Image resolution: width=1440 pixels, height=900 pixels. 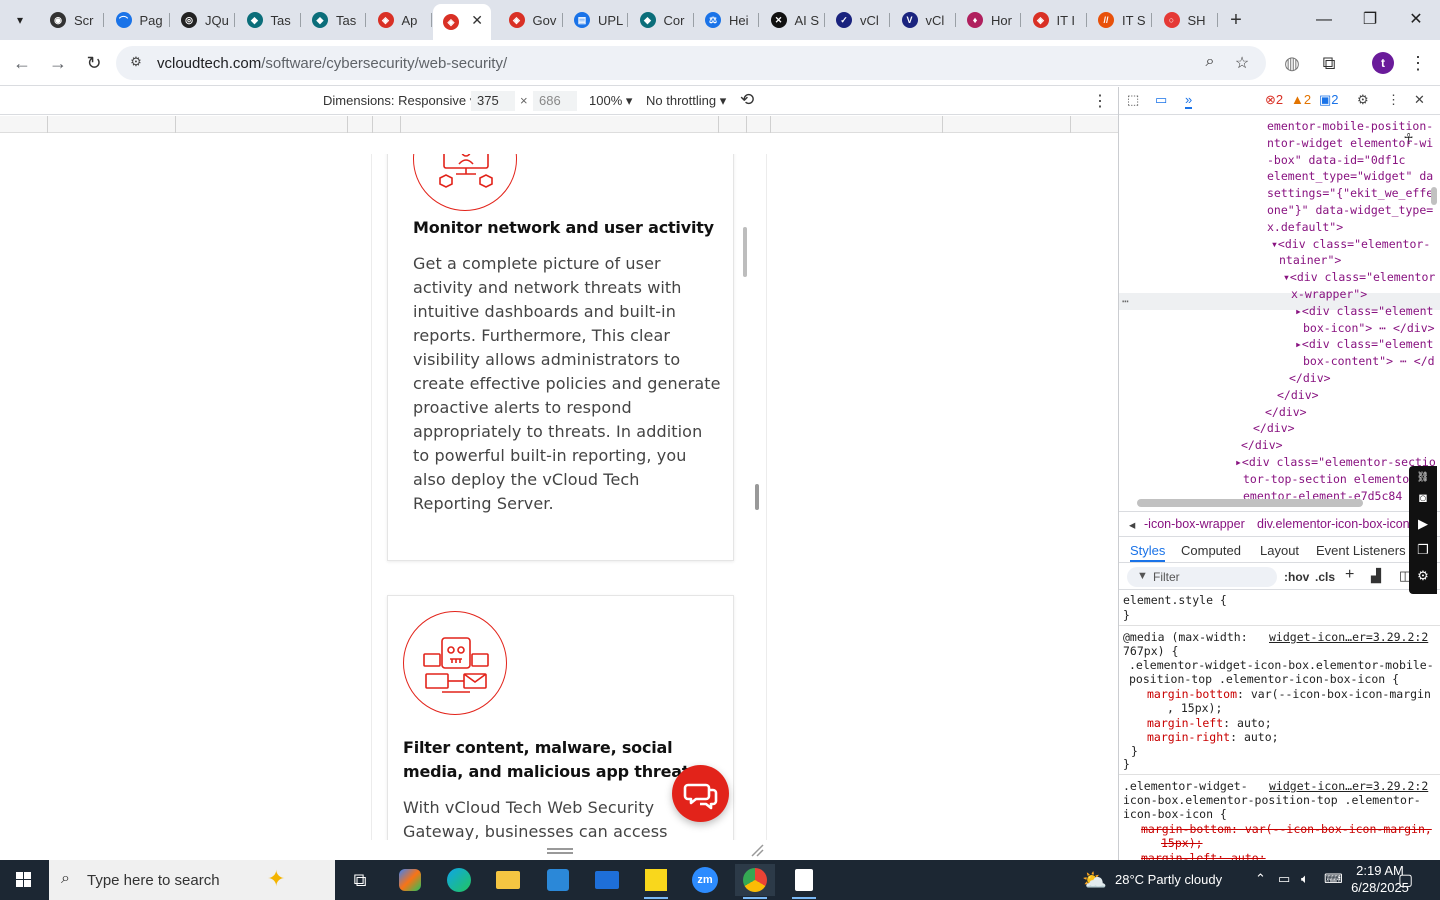 What do you see at coordinates (1242, 63) in the screenshot?
I see `bookmark-star-icon: ☆` at bounding box center [1242, 63].